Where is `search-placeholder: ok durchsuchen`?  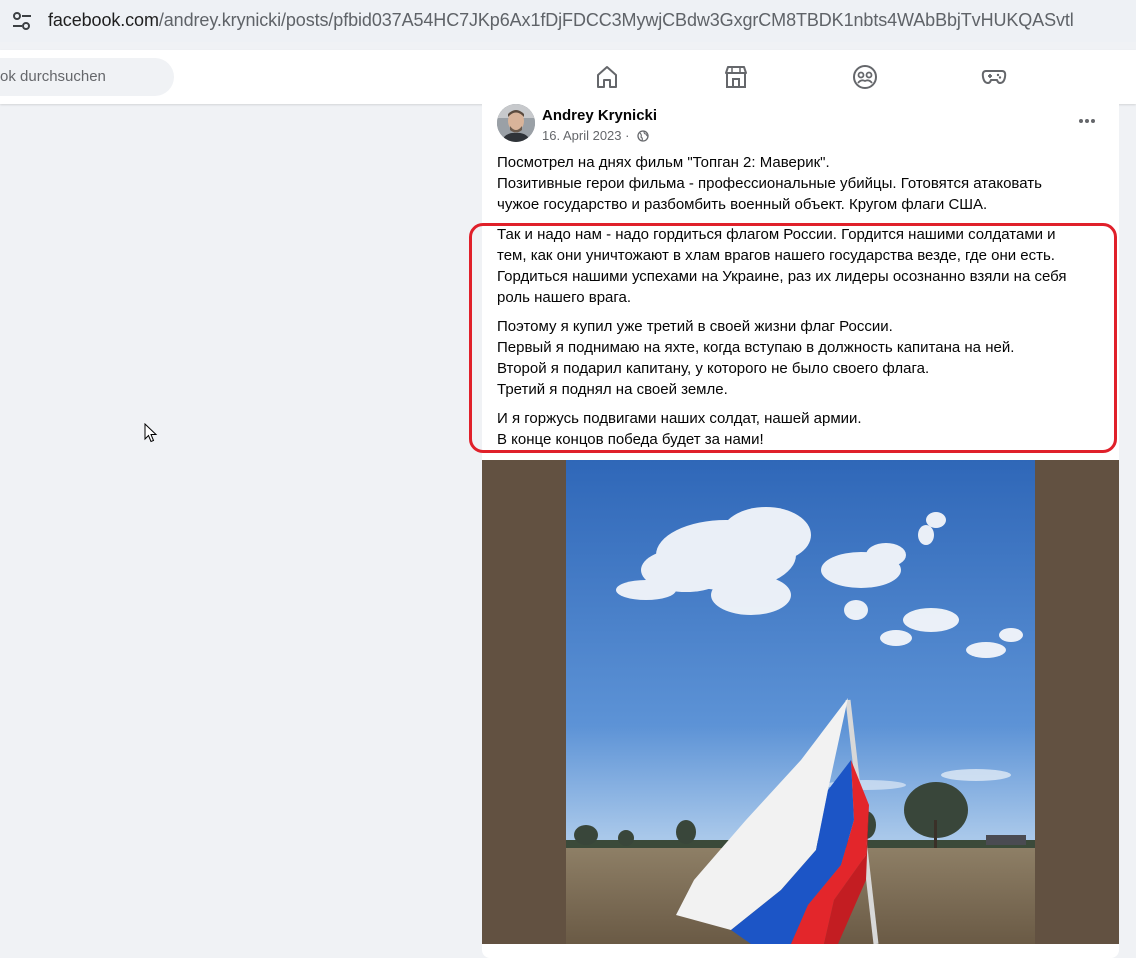
search-placeholder: ok durchsuchen is located at coordinates (53, 76).